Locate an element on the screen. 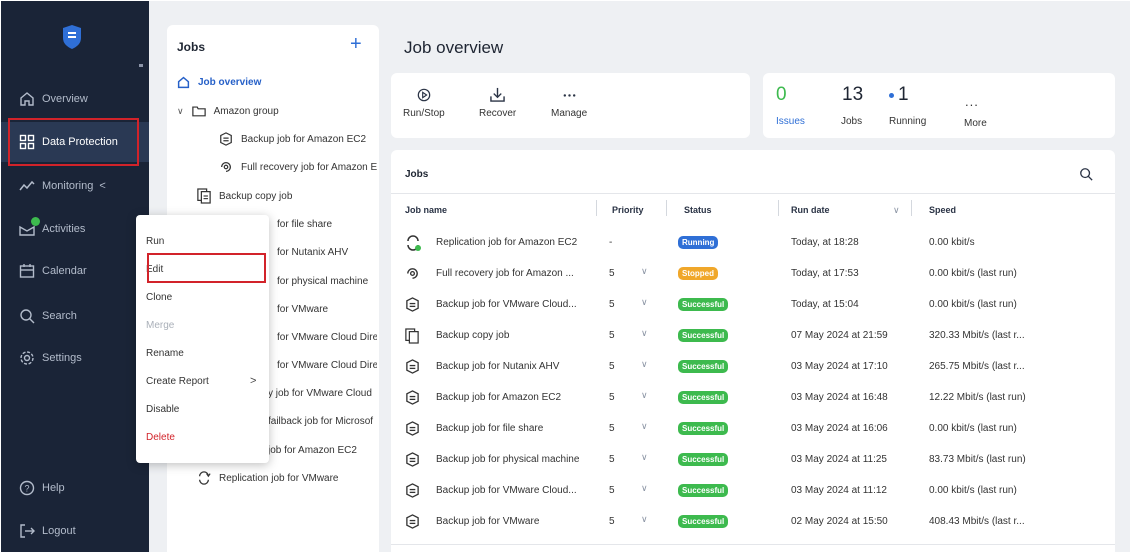 The width and height of the screenshot is (1131, 553). job-name-cell: Backup copy job is located at coordinates (473, 335).